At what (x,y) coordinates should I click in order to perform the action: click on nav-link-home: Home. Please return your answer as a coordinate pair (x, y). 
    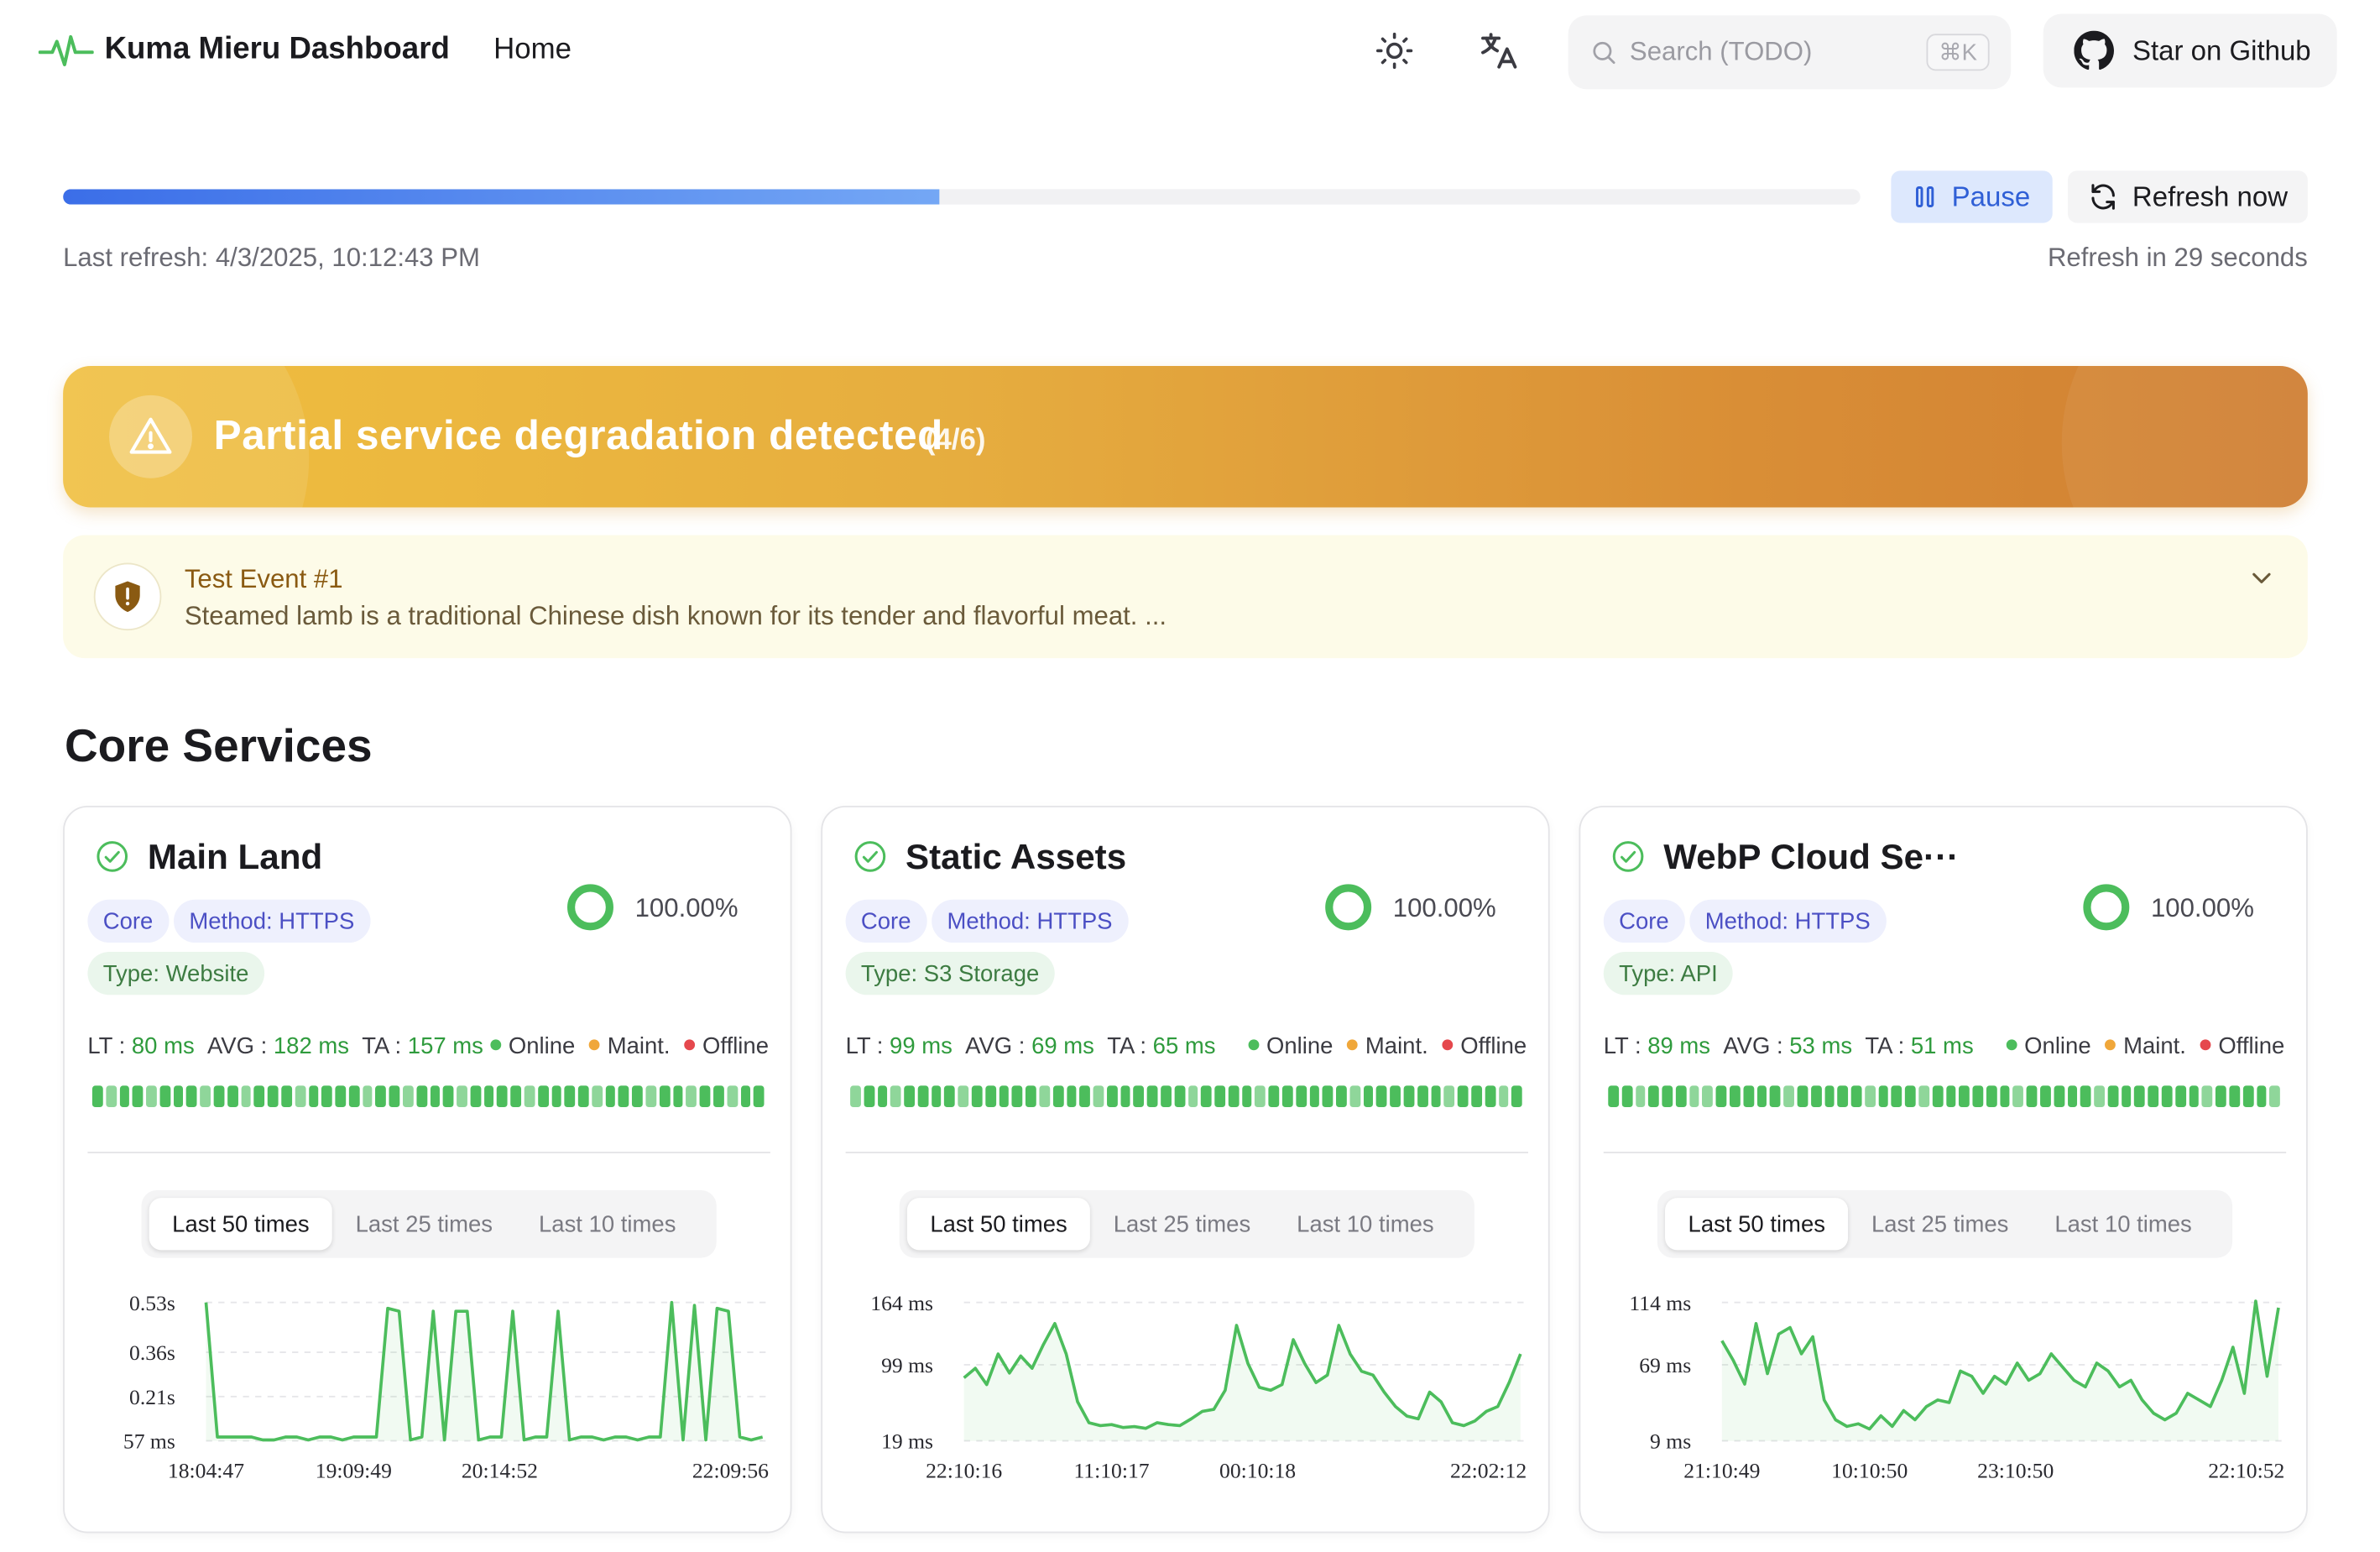
    Looking at the image, I should click on (532, 50).